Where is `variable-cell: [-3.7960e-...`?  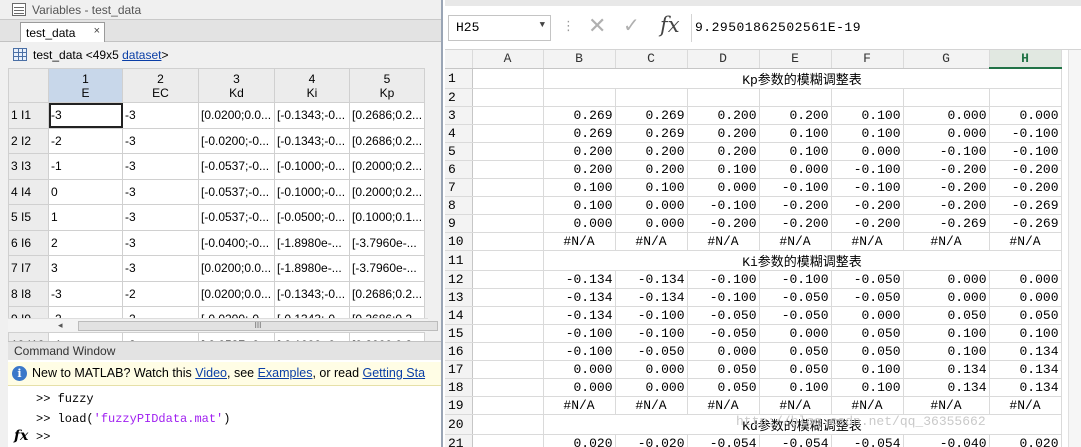
variable-cell: [-3.7960e-... is located at coordinates (387, 242).